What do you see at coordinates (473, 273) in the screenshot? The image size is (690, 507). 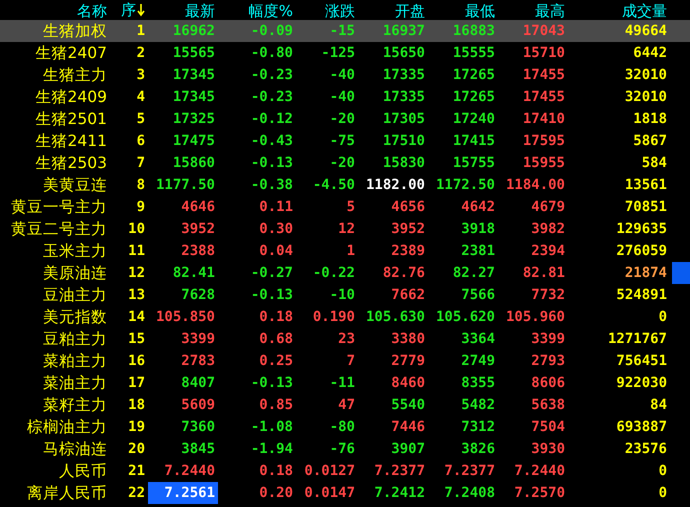 I see `table-cell: 82.27` at bounding box center [473, 273].